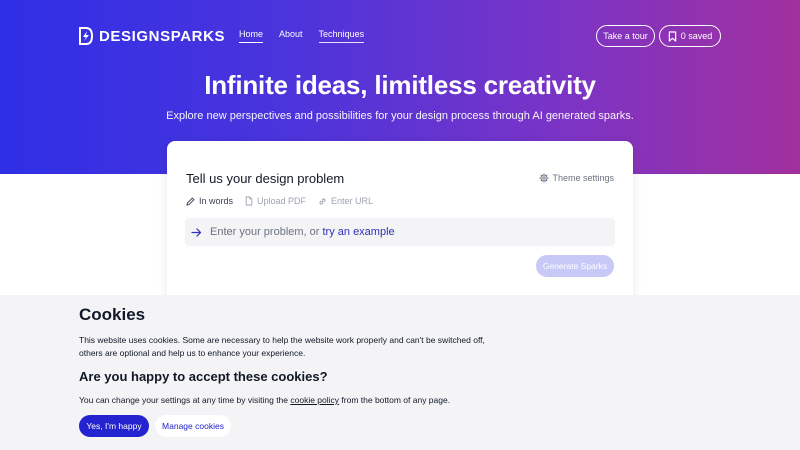  I want to click on take-tour-button: Take a tour, so click(625, 36).